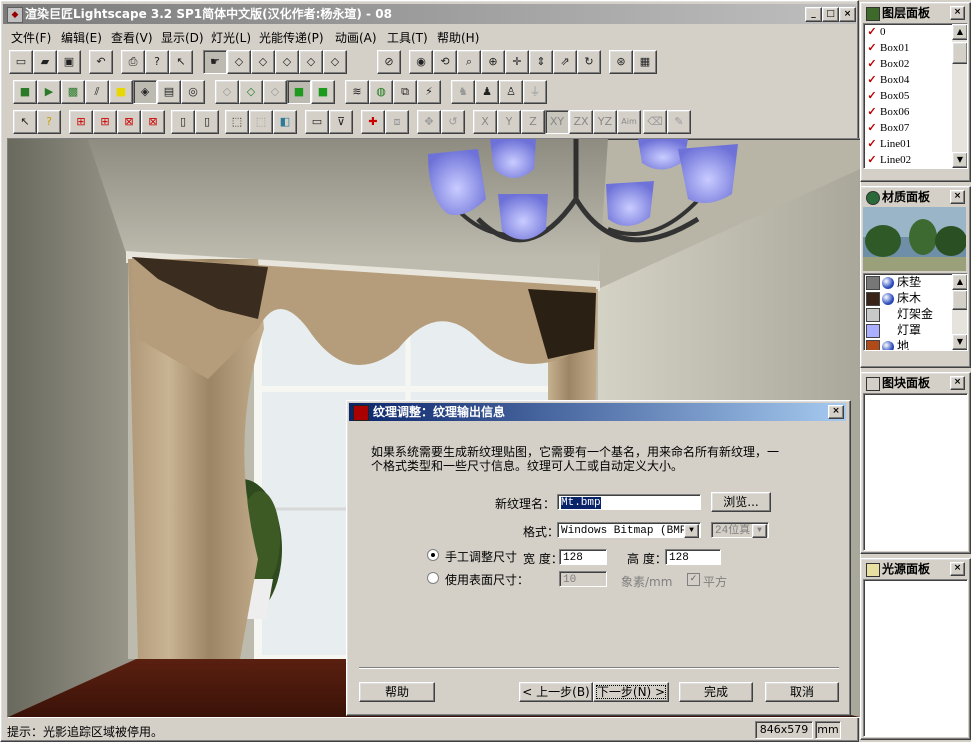 The height and width of the screenshot is (742, 971). I want to click on wire-eye-icon: ◎, so click(193, 92).